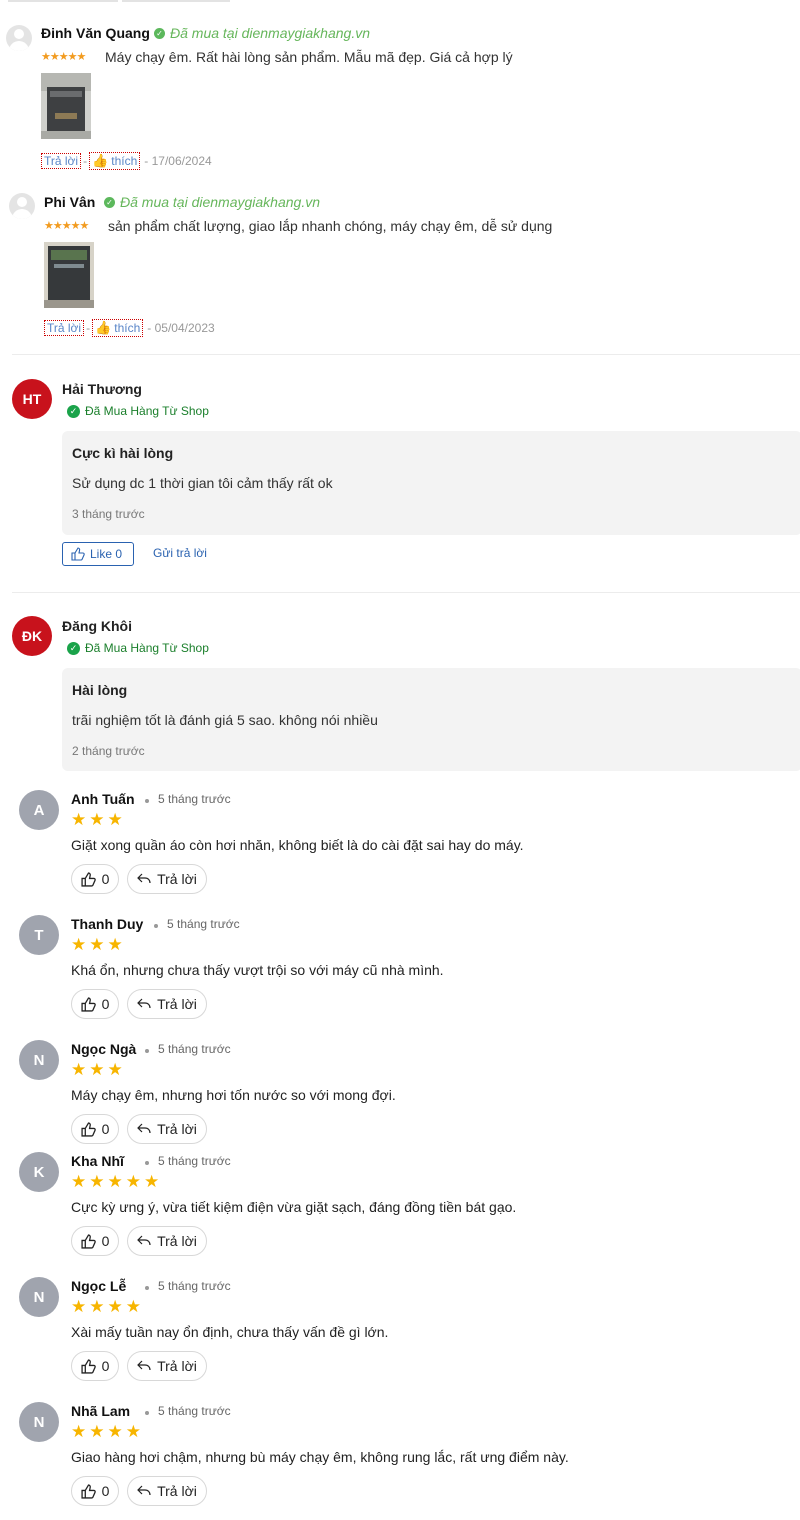 Image resolution: width=800 pixels, height=1520 pixels. Describe the element at coordinates (22, 206) in the screenshot. I see `avatar-placeholder-icon` at that location.